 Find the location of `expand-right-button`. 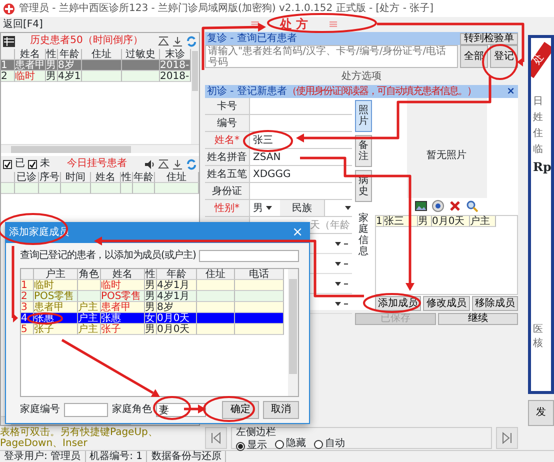

expand-right-button is located at coordinates (507, 438).